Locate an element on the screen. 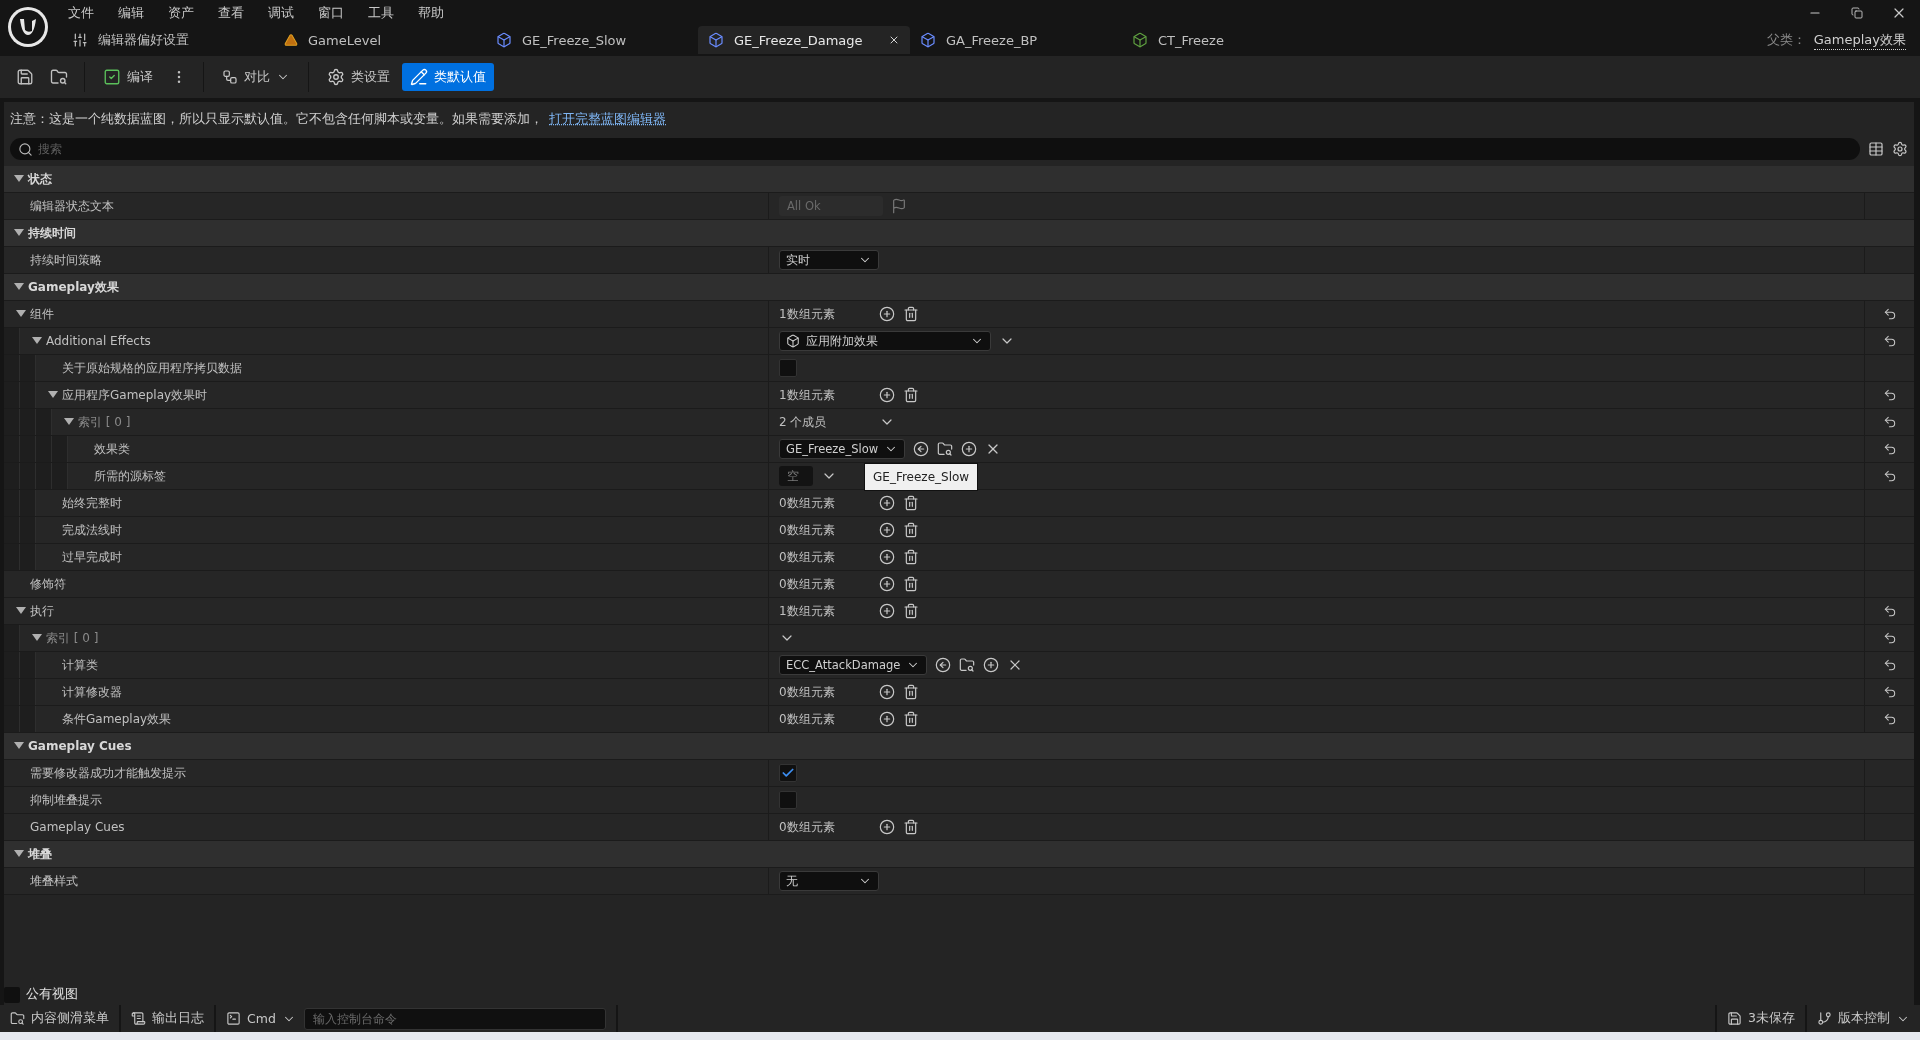 The width and height of the screenshot is (1920, 1040). console-input: 输入控制台命令 is located at coordinates (454, 1018).